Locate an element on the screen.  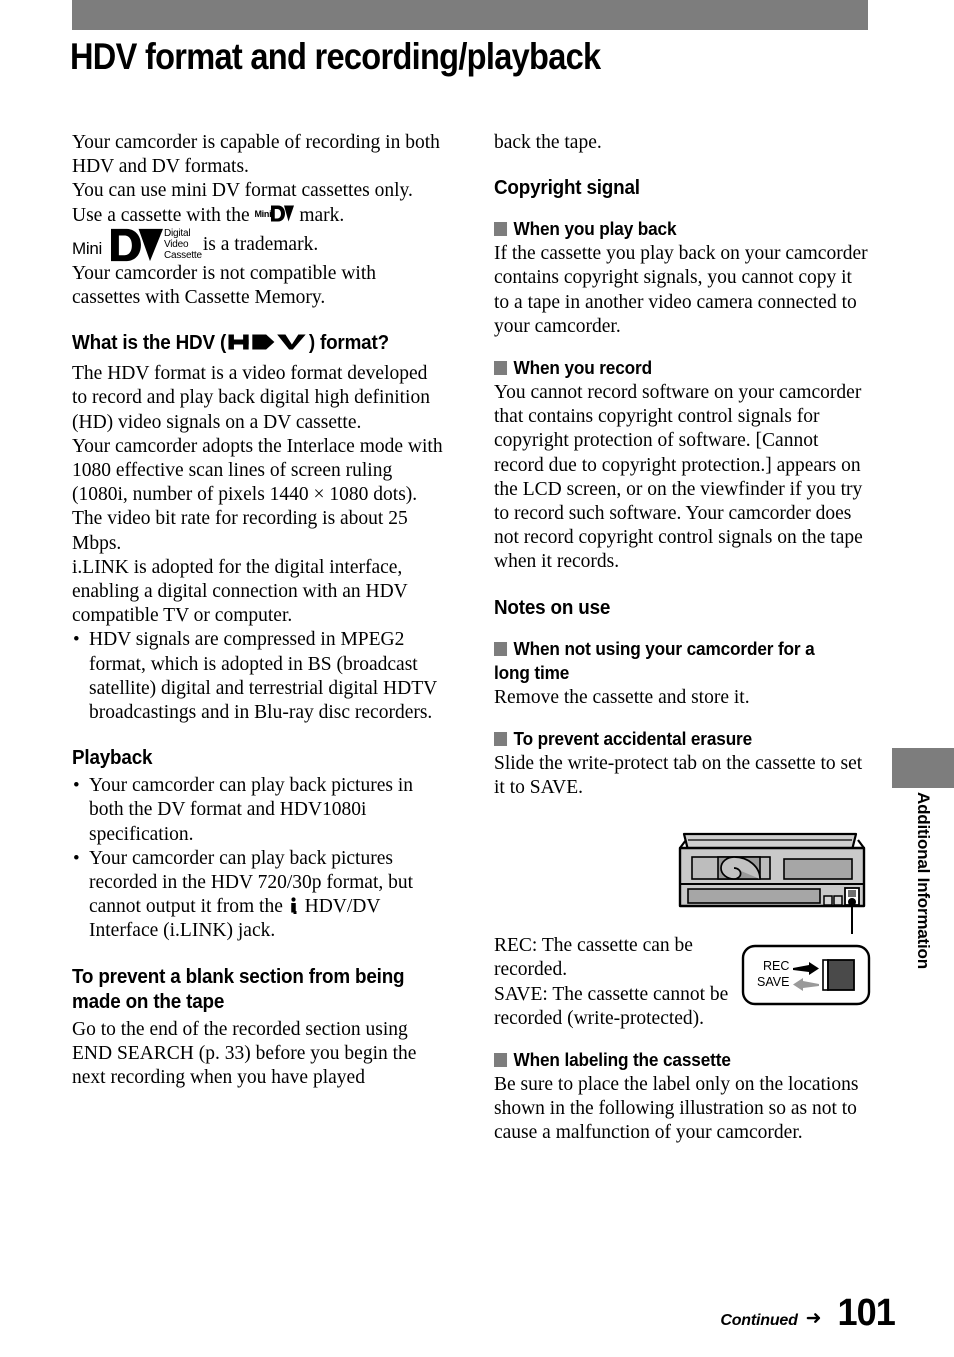
subheading-when-labeling-cassette: When labeling the cassette is located at coordinates (668, 1060).